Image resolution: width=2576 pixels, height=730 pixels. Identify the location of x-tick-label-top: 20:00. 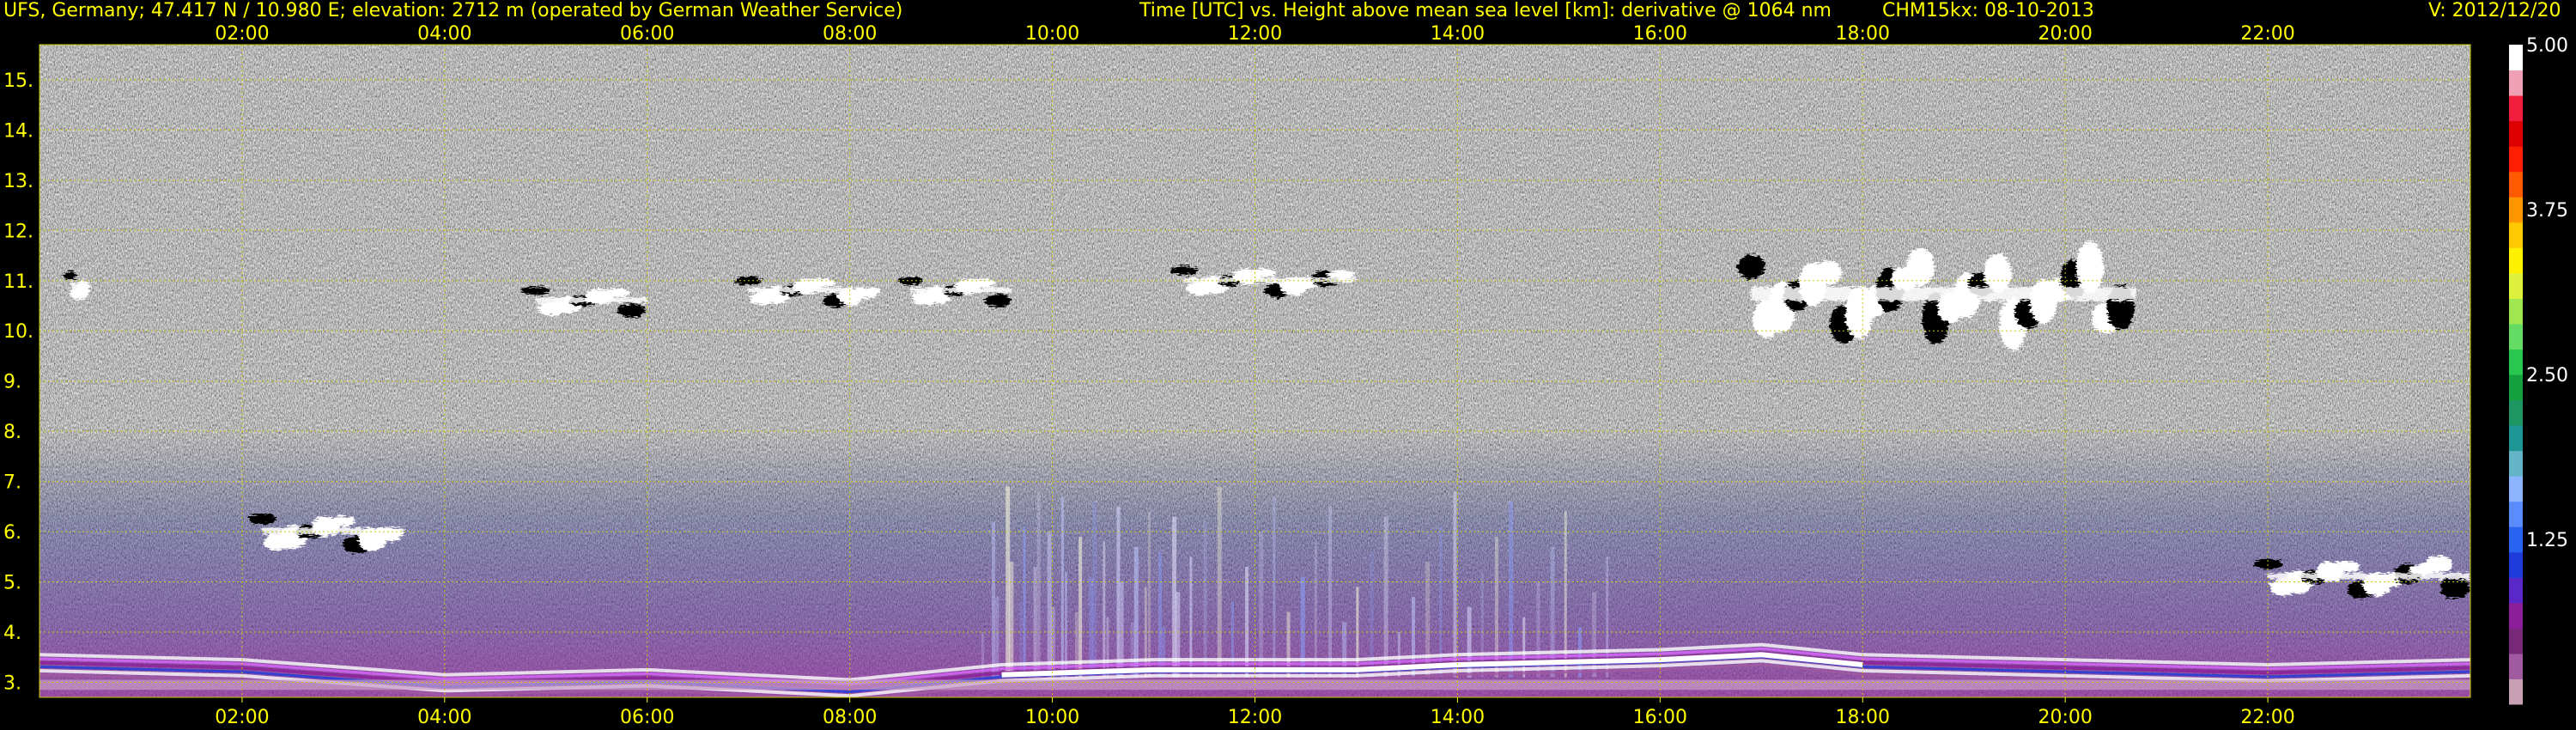
(2065, 34).